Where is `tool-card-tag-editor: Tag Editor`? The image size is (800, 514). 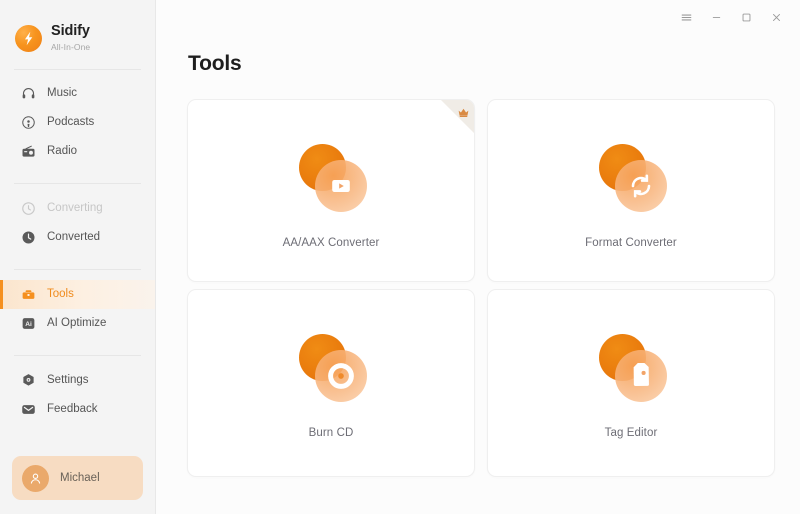
tool-card-tag-editor: Tag Editor is located at coordinates (631, 383).